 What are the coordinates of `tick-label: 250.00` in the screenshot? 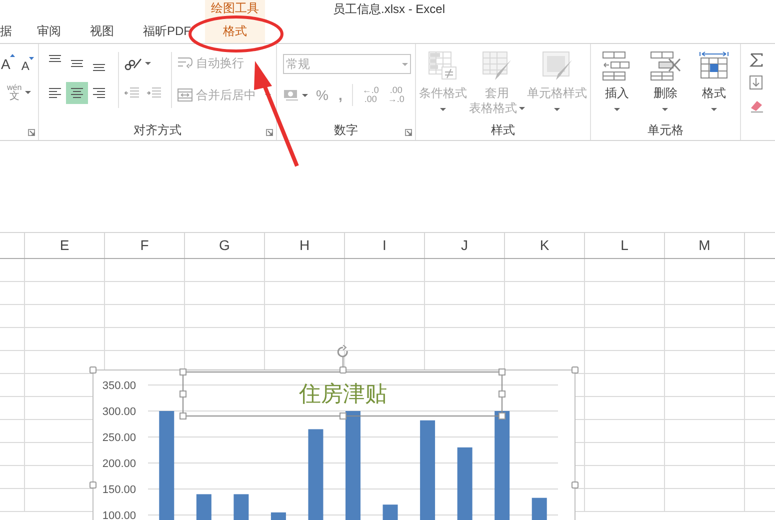 It's located at (119, 438).